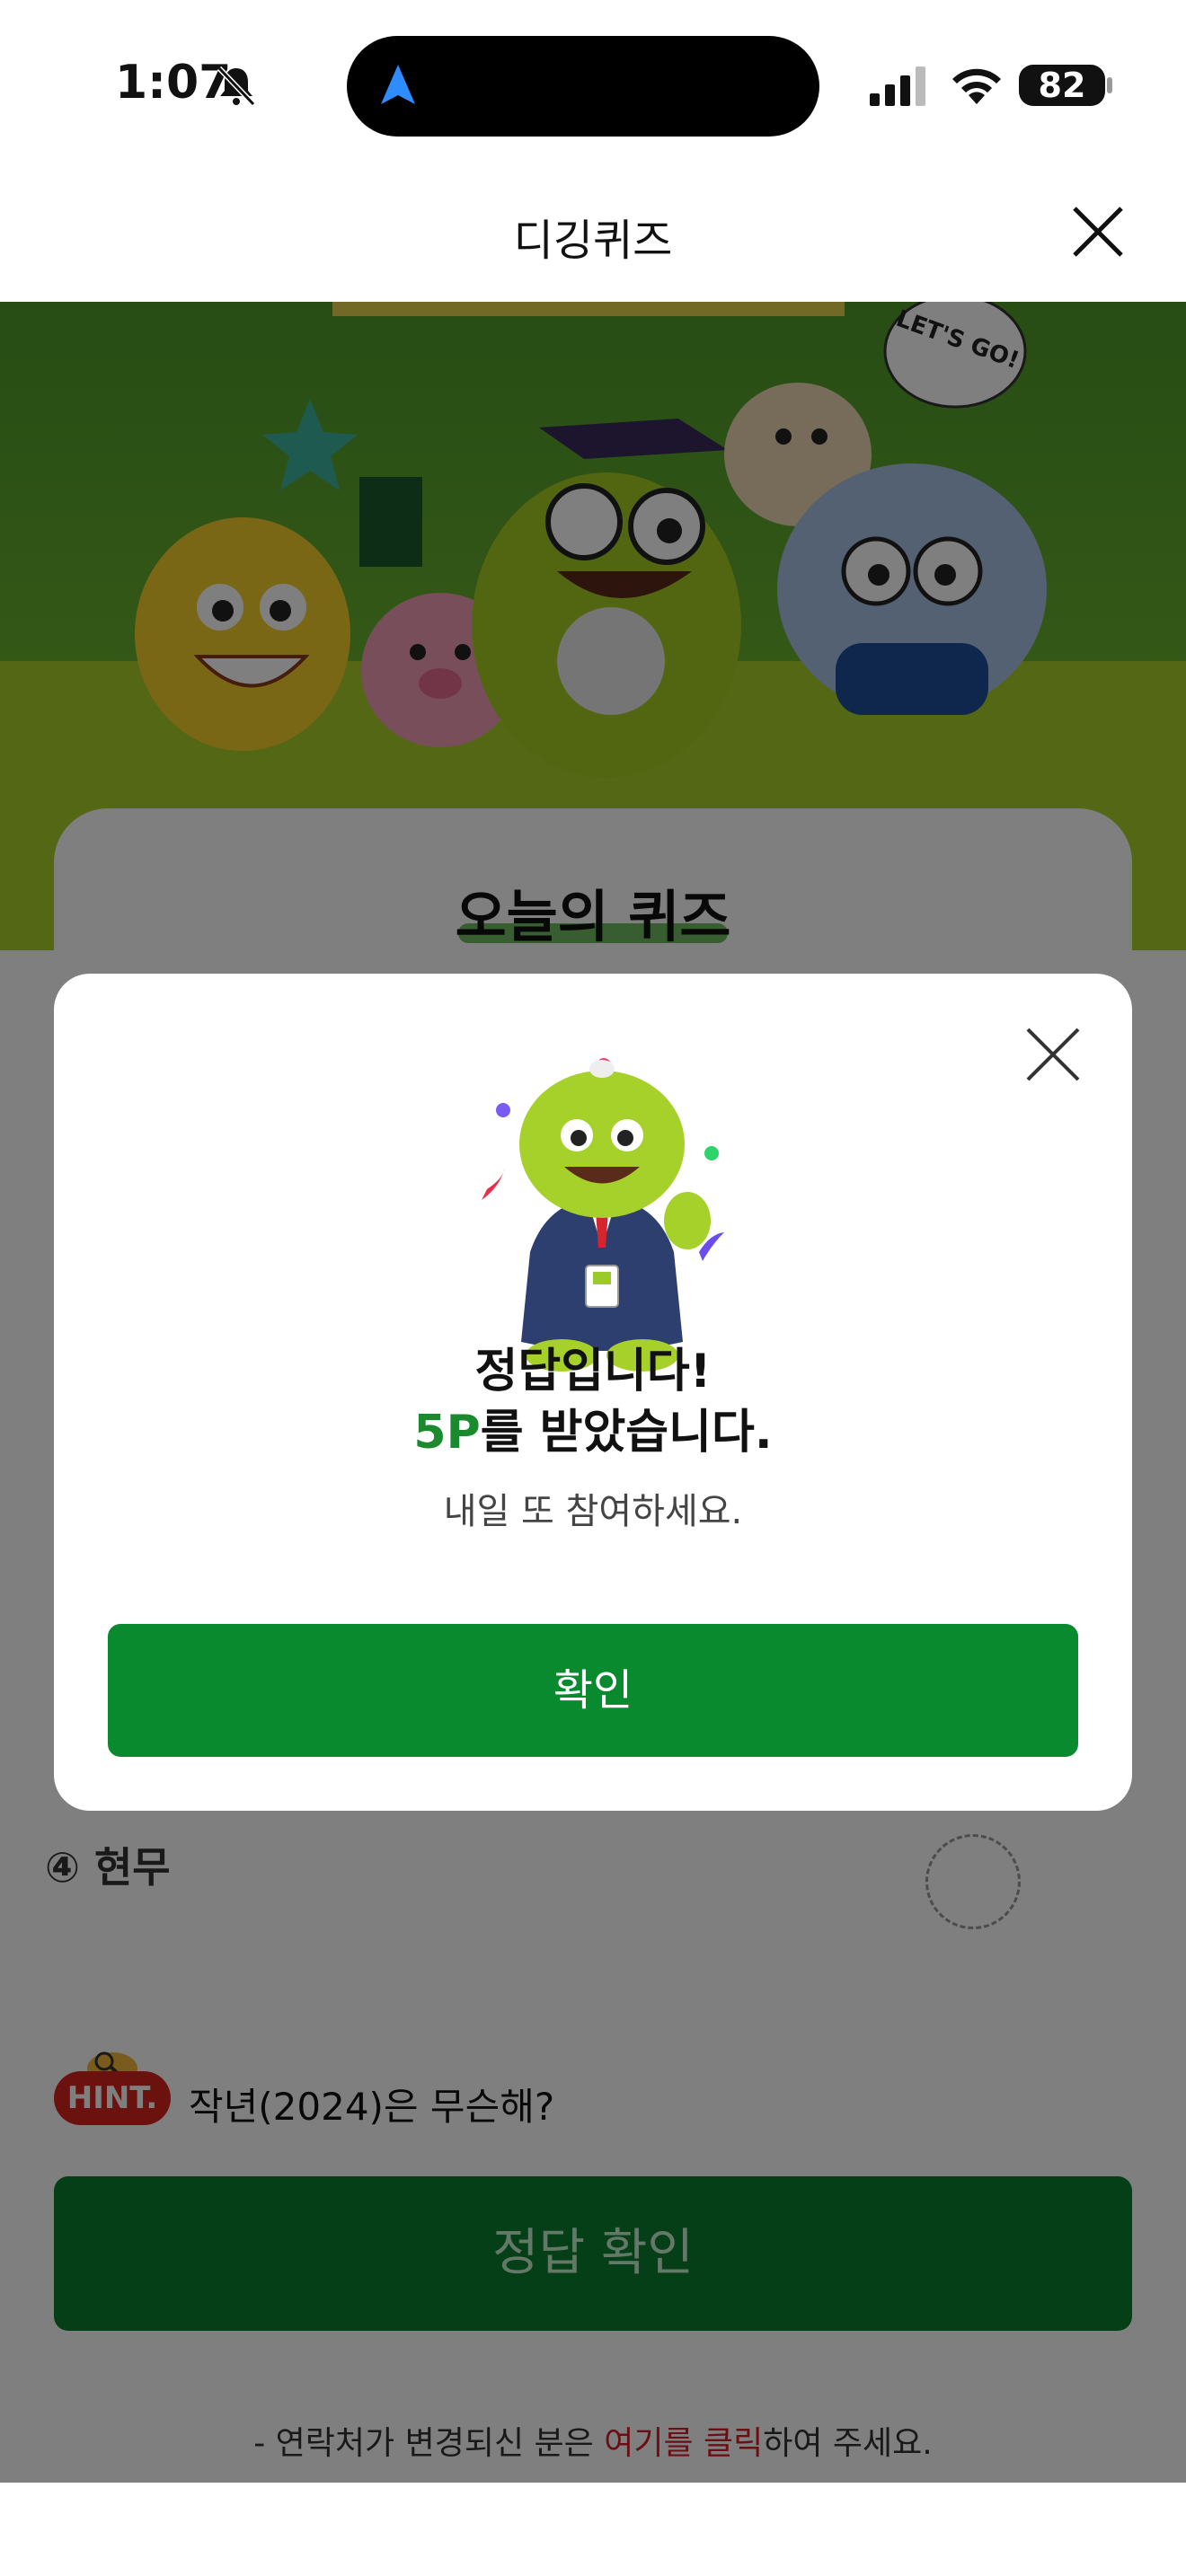 This screenshot has height=2576, width=1186. Describe the element at coordinates (603, 1215) in the screenshot. I see `mascot-thumbs-up-icon` at that location.